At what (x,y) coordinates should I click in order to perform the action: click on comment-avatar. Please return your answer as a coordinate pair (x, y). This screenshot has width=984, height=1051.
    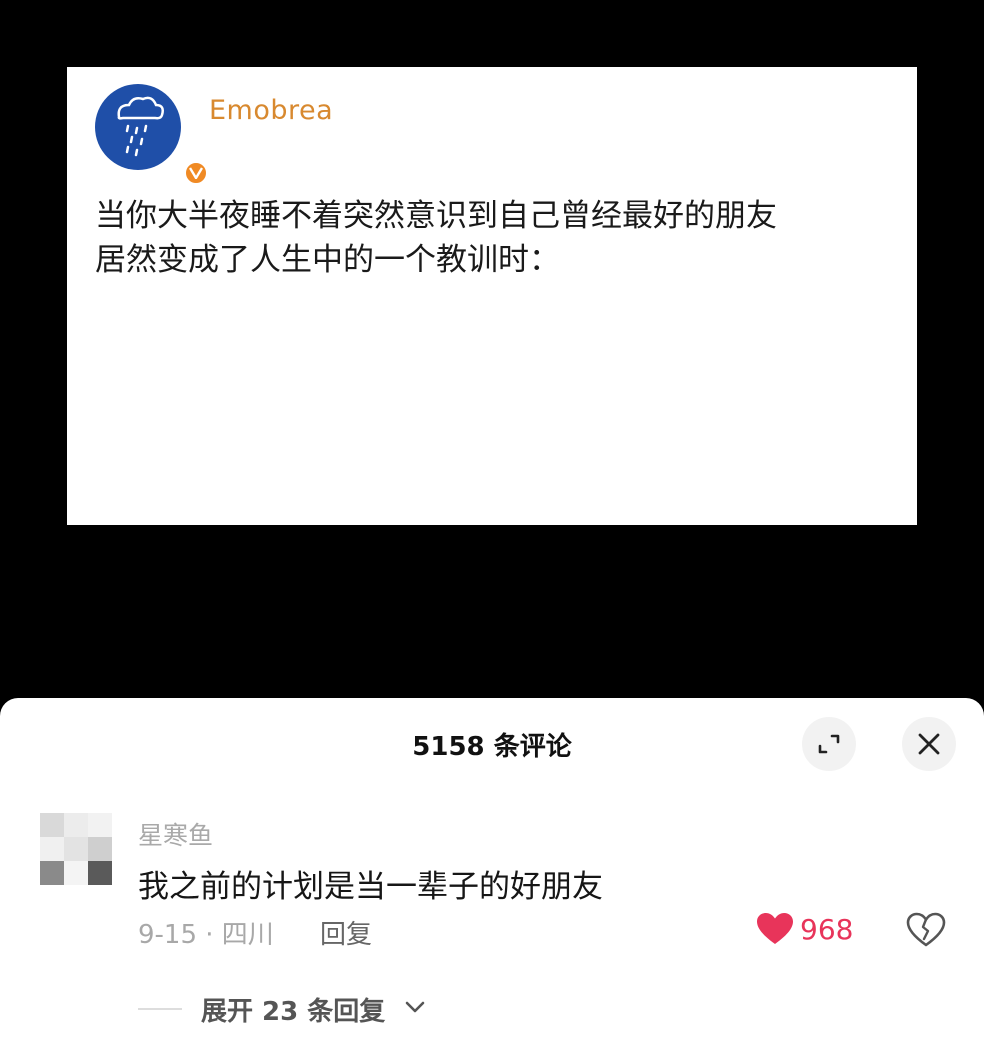
    Looking at the image, I should click on (77, 850).